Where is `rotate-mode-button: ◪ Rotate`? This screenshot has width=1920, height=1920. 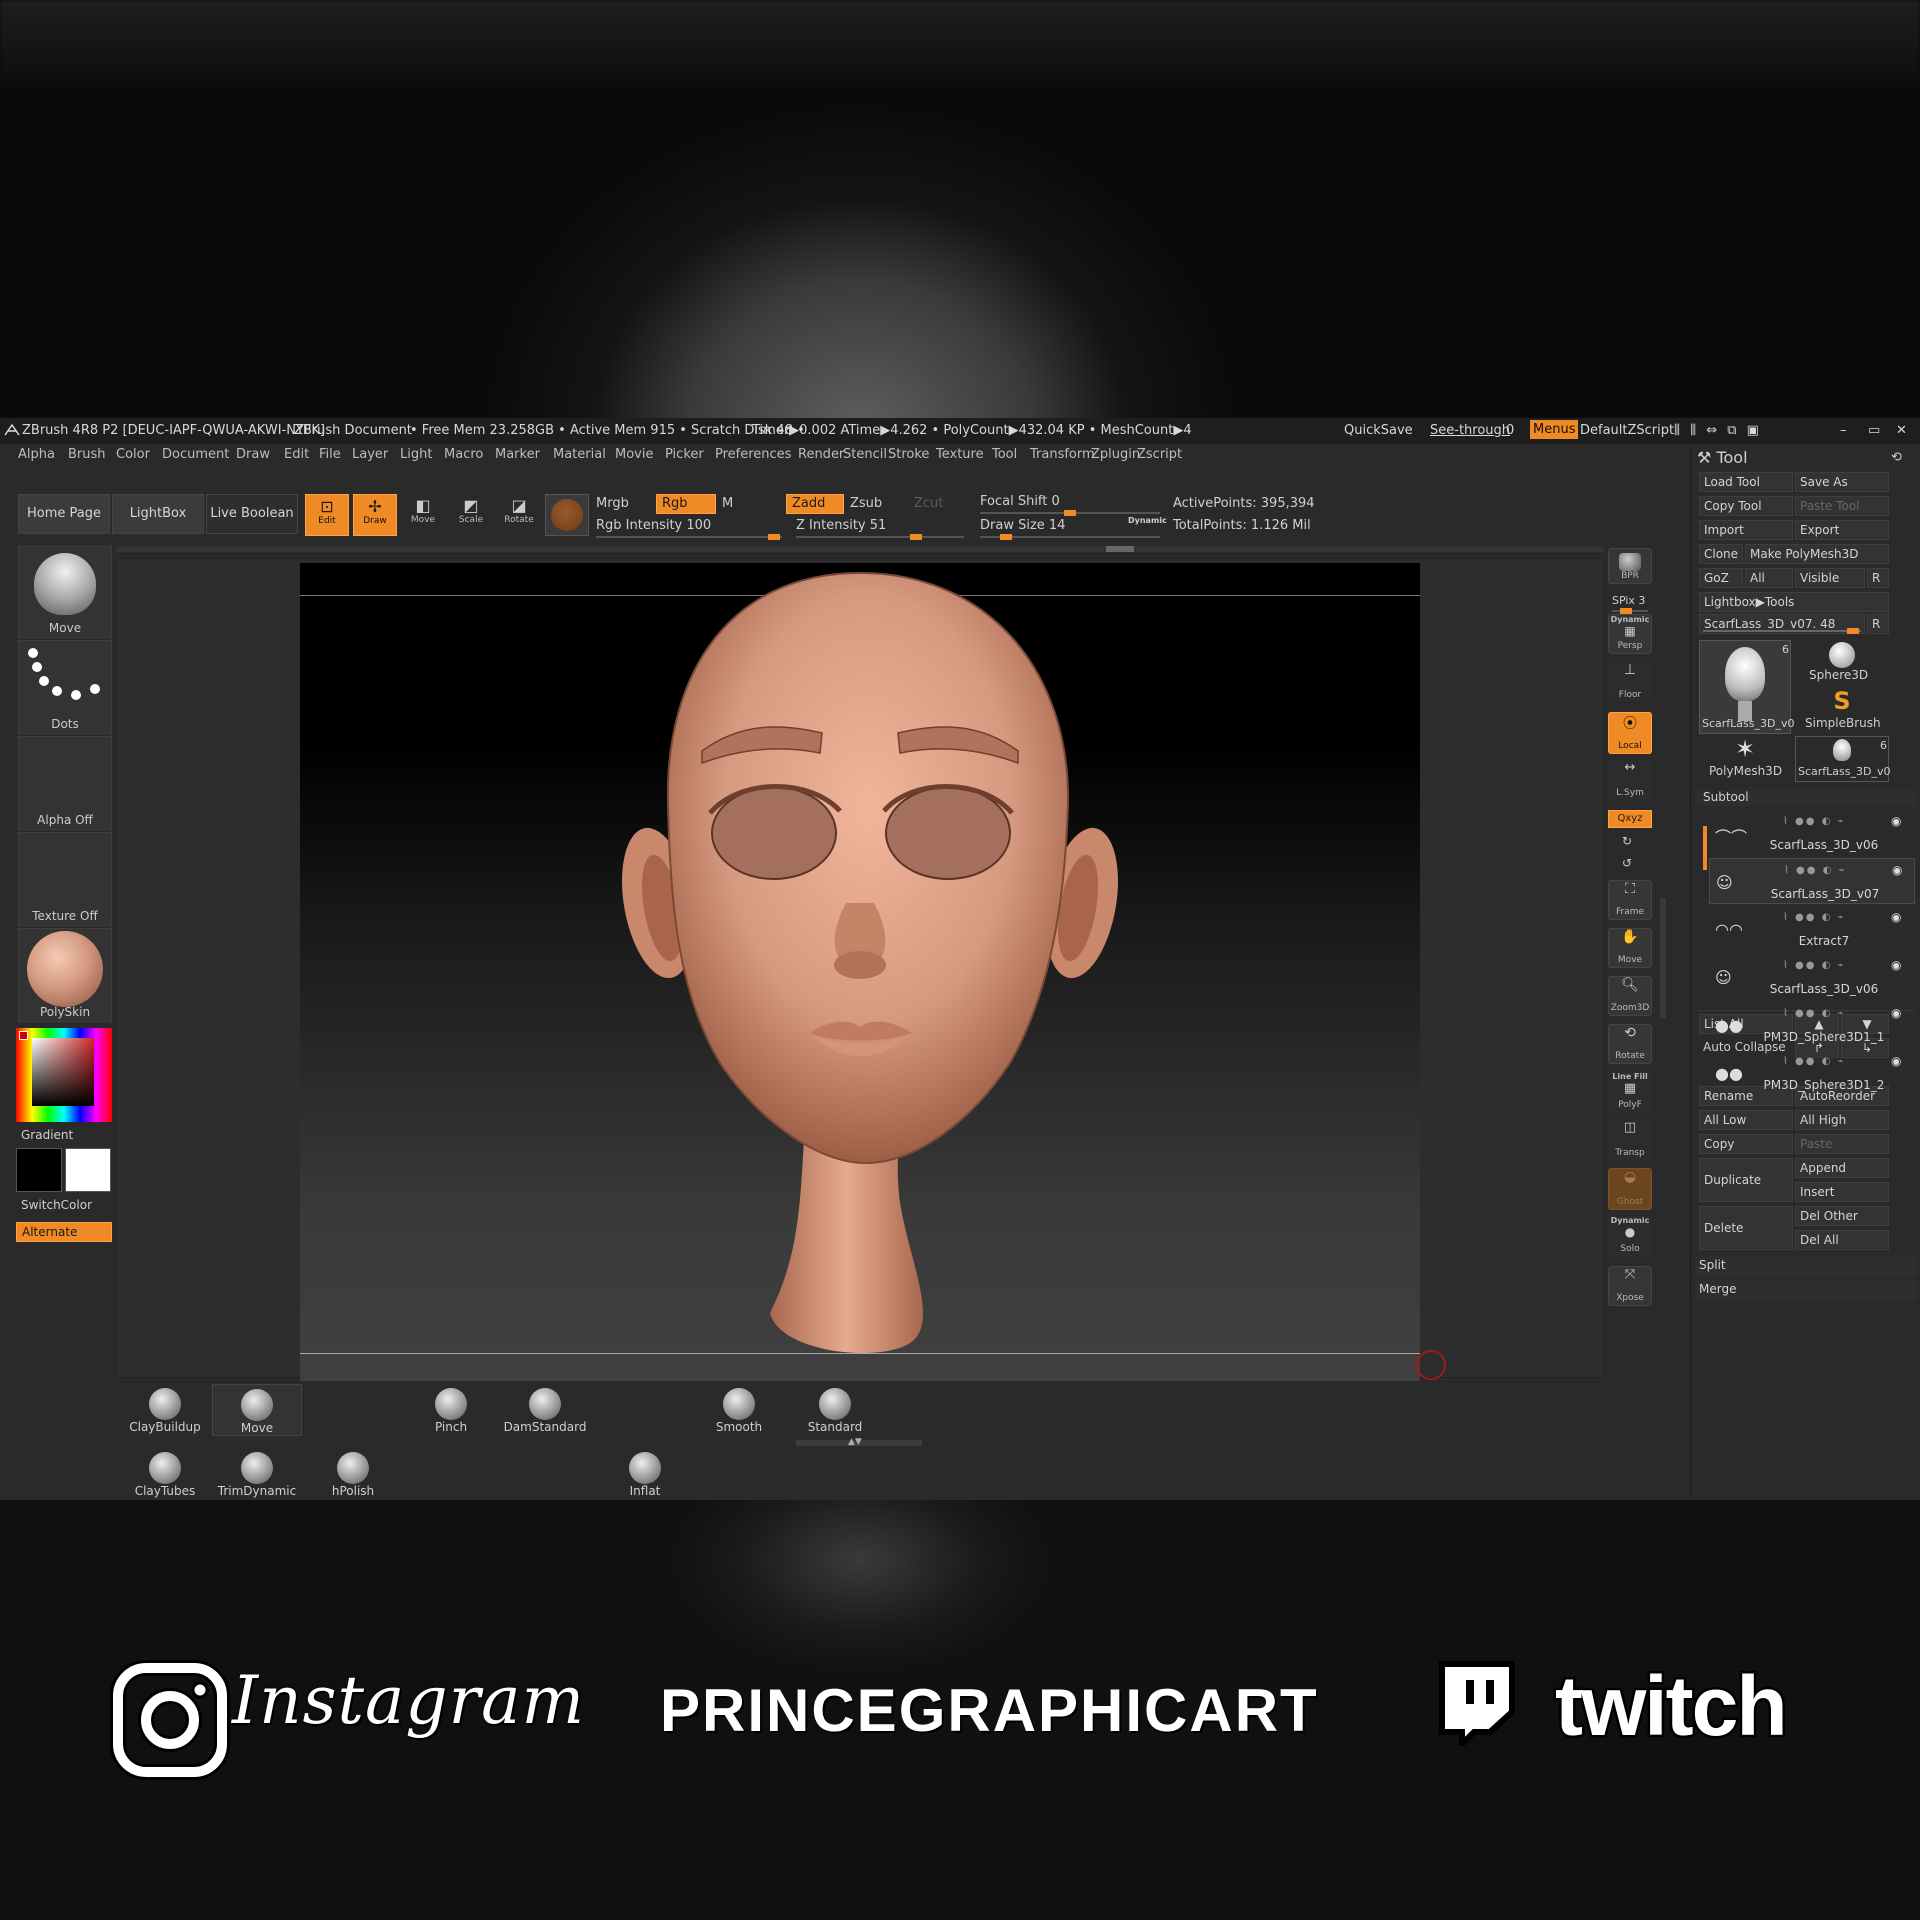 rotate-mode-button: ◪ Rotate is located at coordinates (519, 515).